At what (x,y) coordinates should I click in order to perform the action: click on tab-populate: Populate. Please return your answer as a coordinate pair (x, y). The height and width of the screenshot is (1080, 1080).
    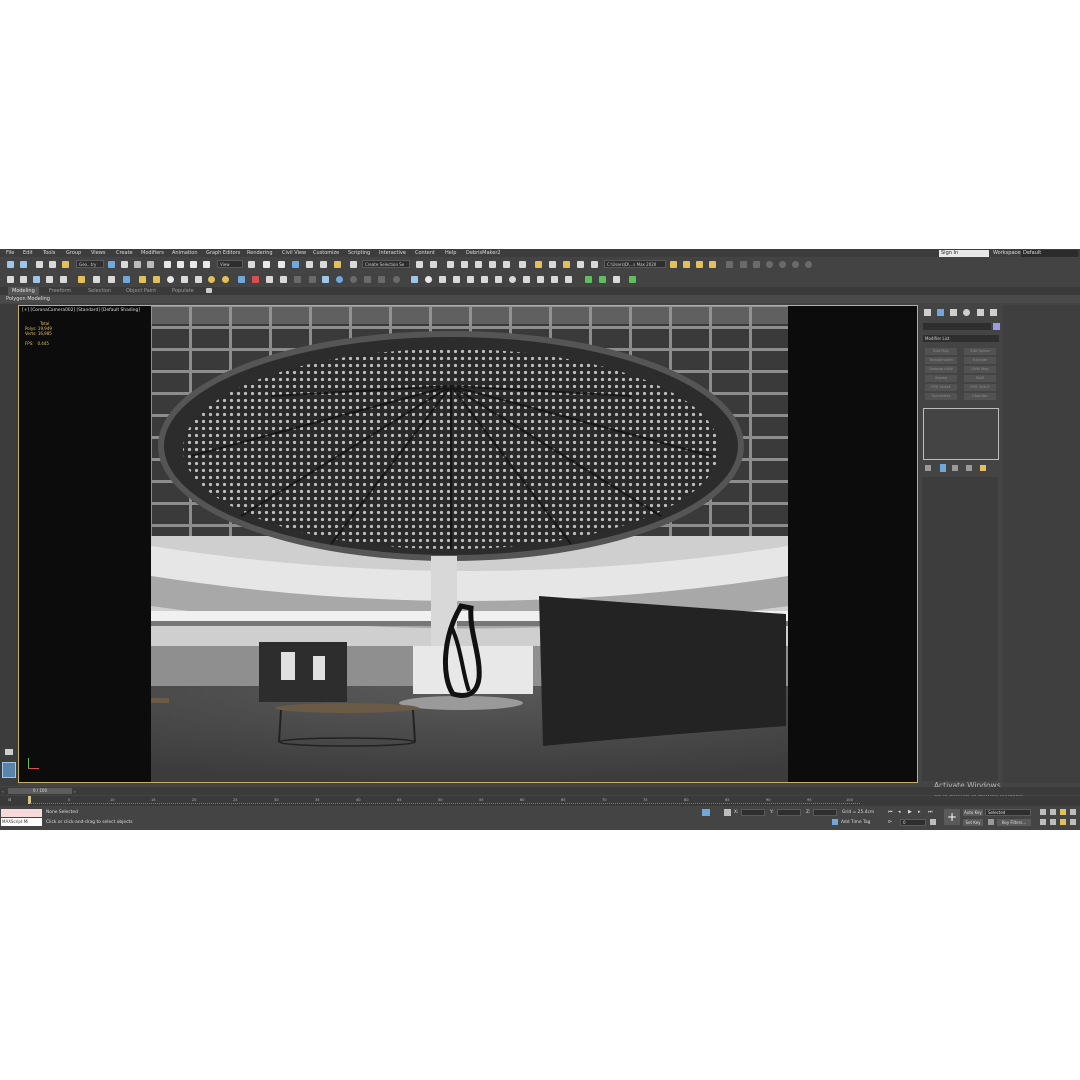
    Looking at the image, I should click on (183, 291).